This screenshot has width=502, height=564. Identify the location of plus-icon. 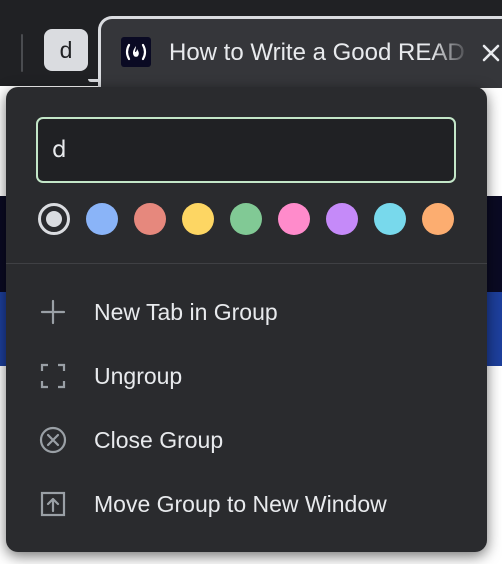
(53, 312).